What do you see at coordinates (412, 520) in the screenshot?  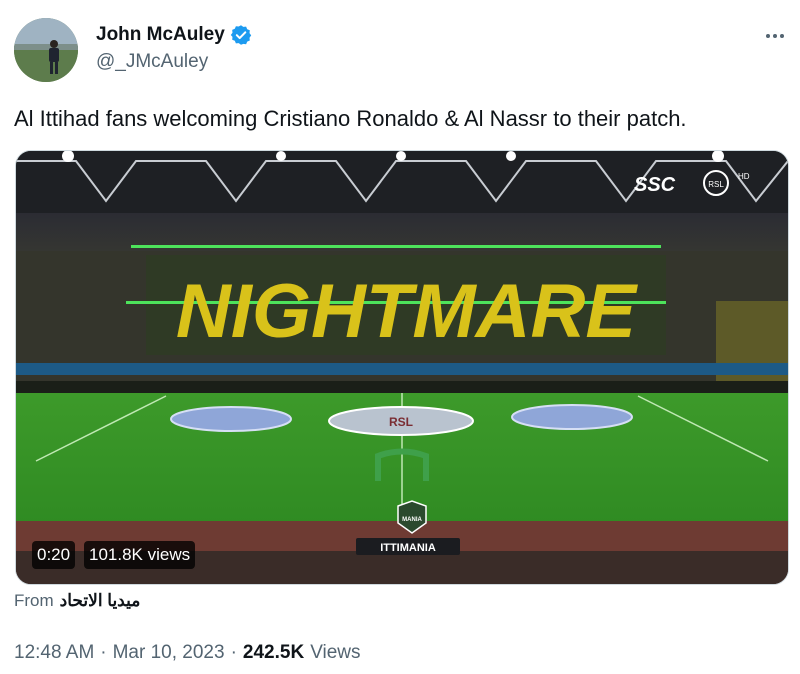 I see `svg-text: MANIA` at bounding box center [412, 520].